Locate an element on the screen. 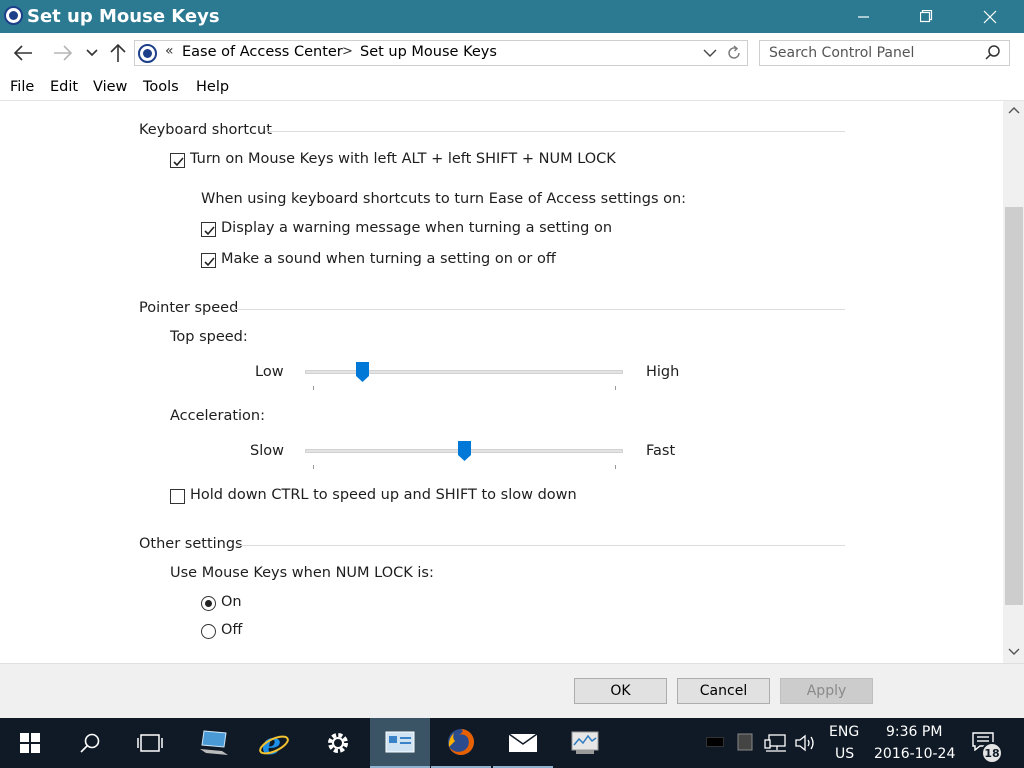  internet-explorer-taskbar-button: e is located at coordinates (274, 743).